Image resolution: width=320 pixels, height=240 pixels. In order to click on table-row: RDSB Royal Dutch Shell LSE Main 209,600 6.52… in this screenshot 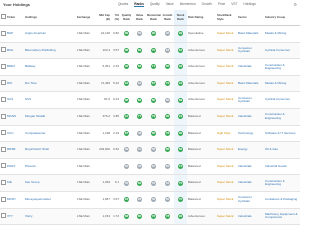, I will do `click(150, 150)`.